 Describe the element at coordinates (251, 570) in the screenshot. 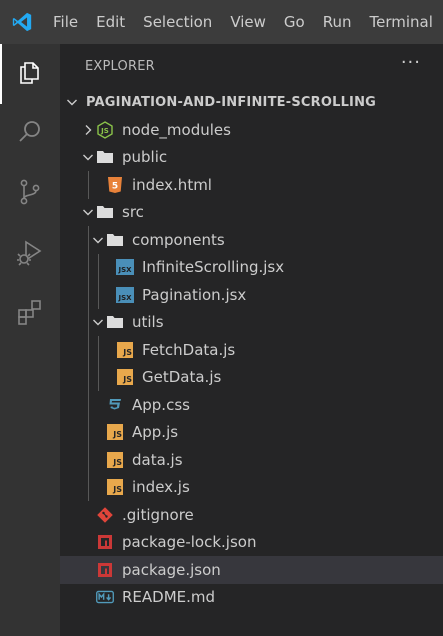

I see `tree-file-row: package.json` at that location.